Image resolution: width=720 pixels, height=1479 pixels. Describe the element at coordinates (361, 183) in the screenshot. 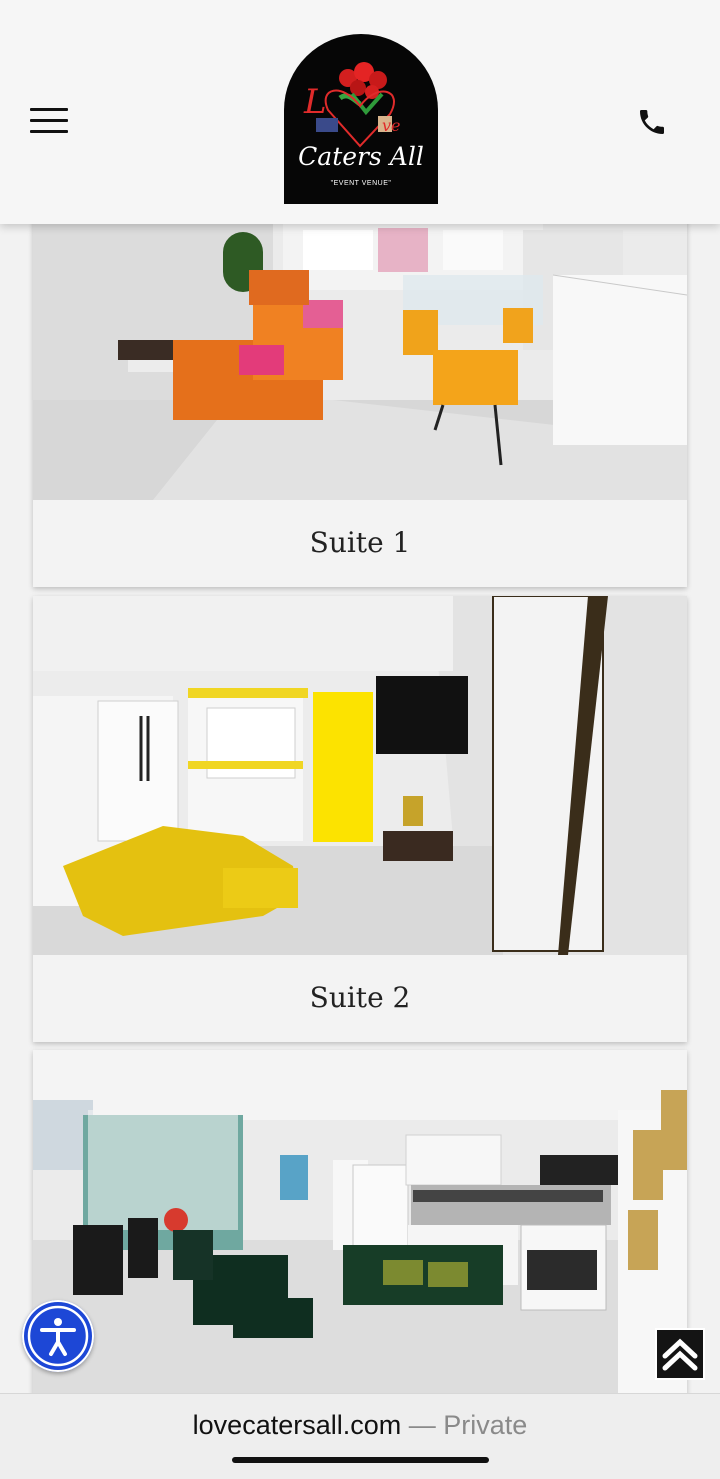

I see `logo-subtitle: "EVENT VENUE"` at that location.